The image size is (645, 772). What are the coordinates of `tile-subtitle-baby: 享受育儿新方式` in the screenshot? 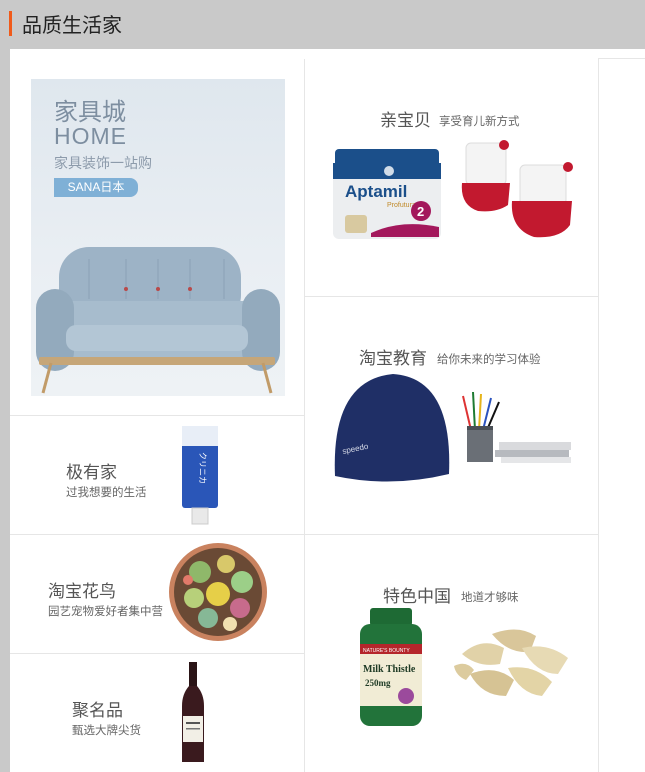 It's located at (479, 121).